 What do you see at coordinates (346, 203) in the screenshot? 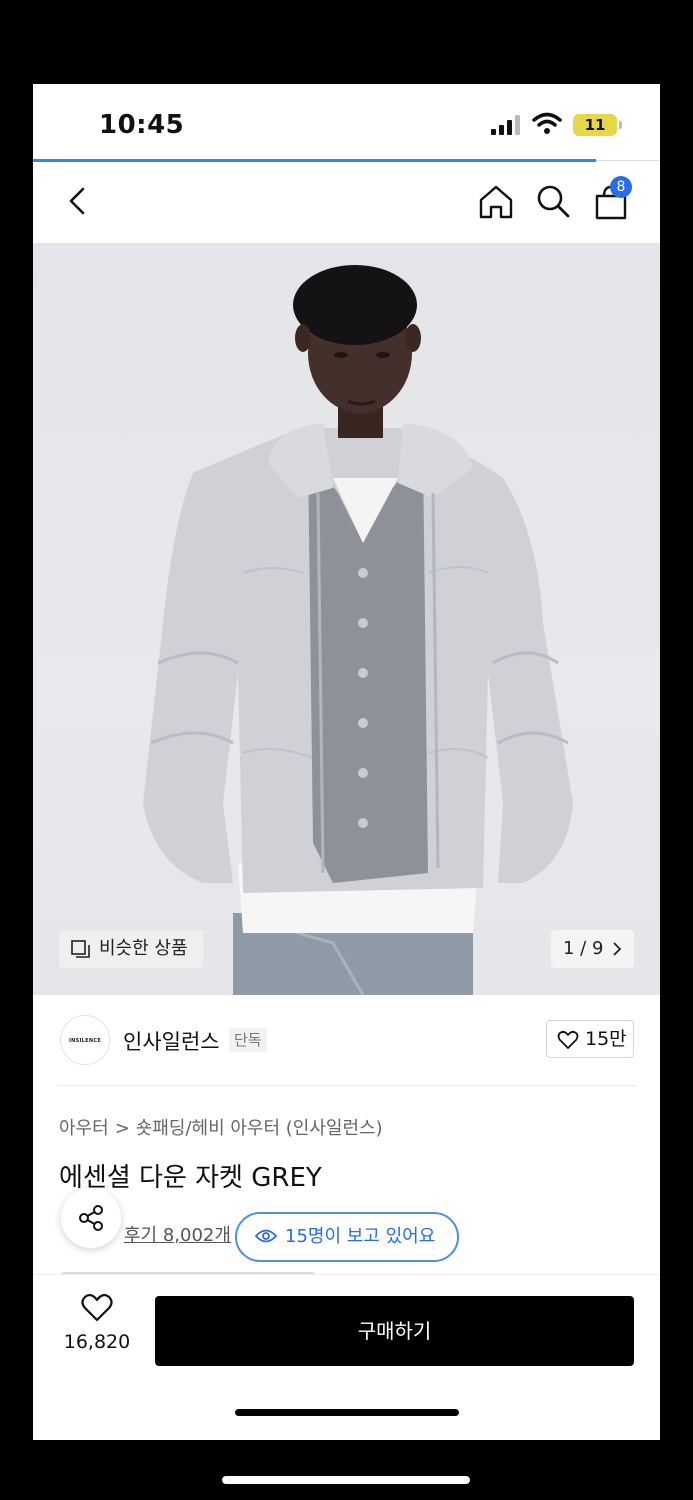
I see `app-header: 8` at bounding box center [346, 203].